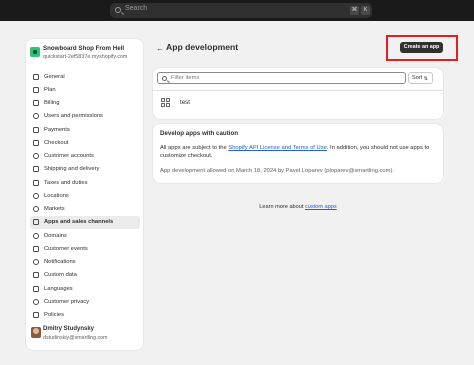  I want to click on sidebar-item-billing: Billing, so click(85, 103).